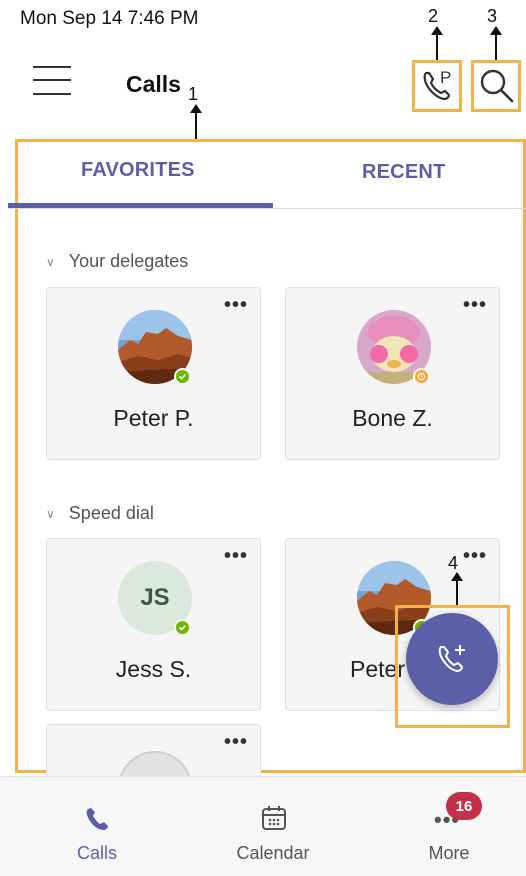 The width and height of the screenshot is (526, 876). I want to click on page-title: Calls, so click(153, 84).